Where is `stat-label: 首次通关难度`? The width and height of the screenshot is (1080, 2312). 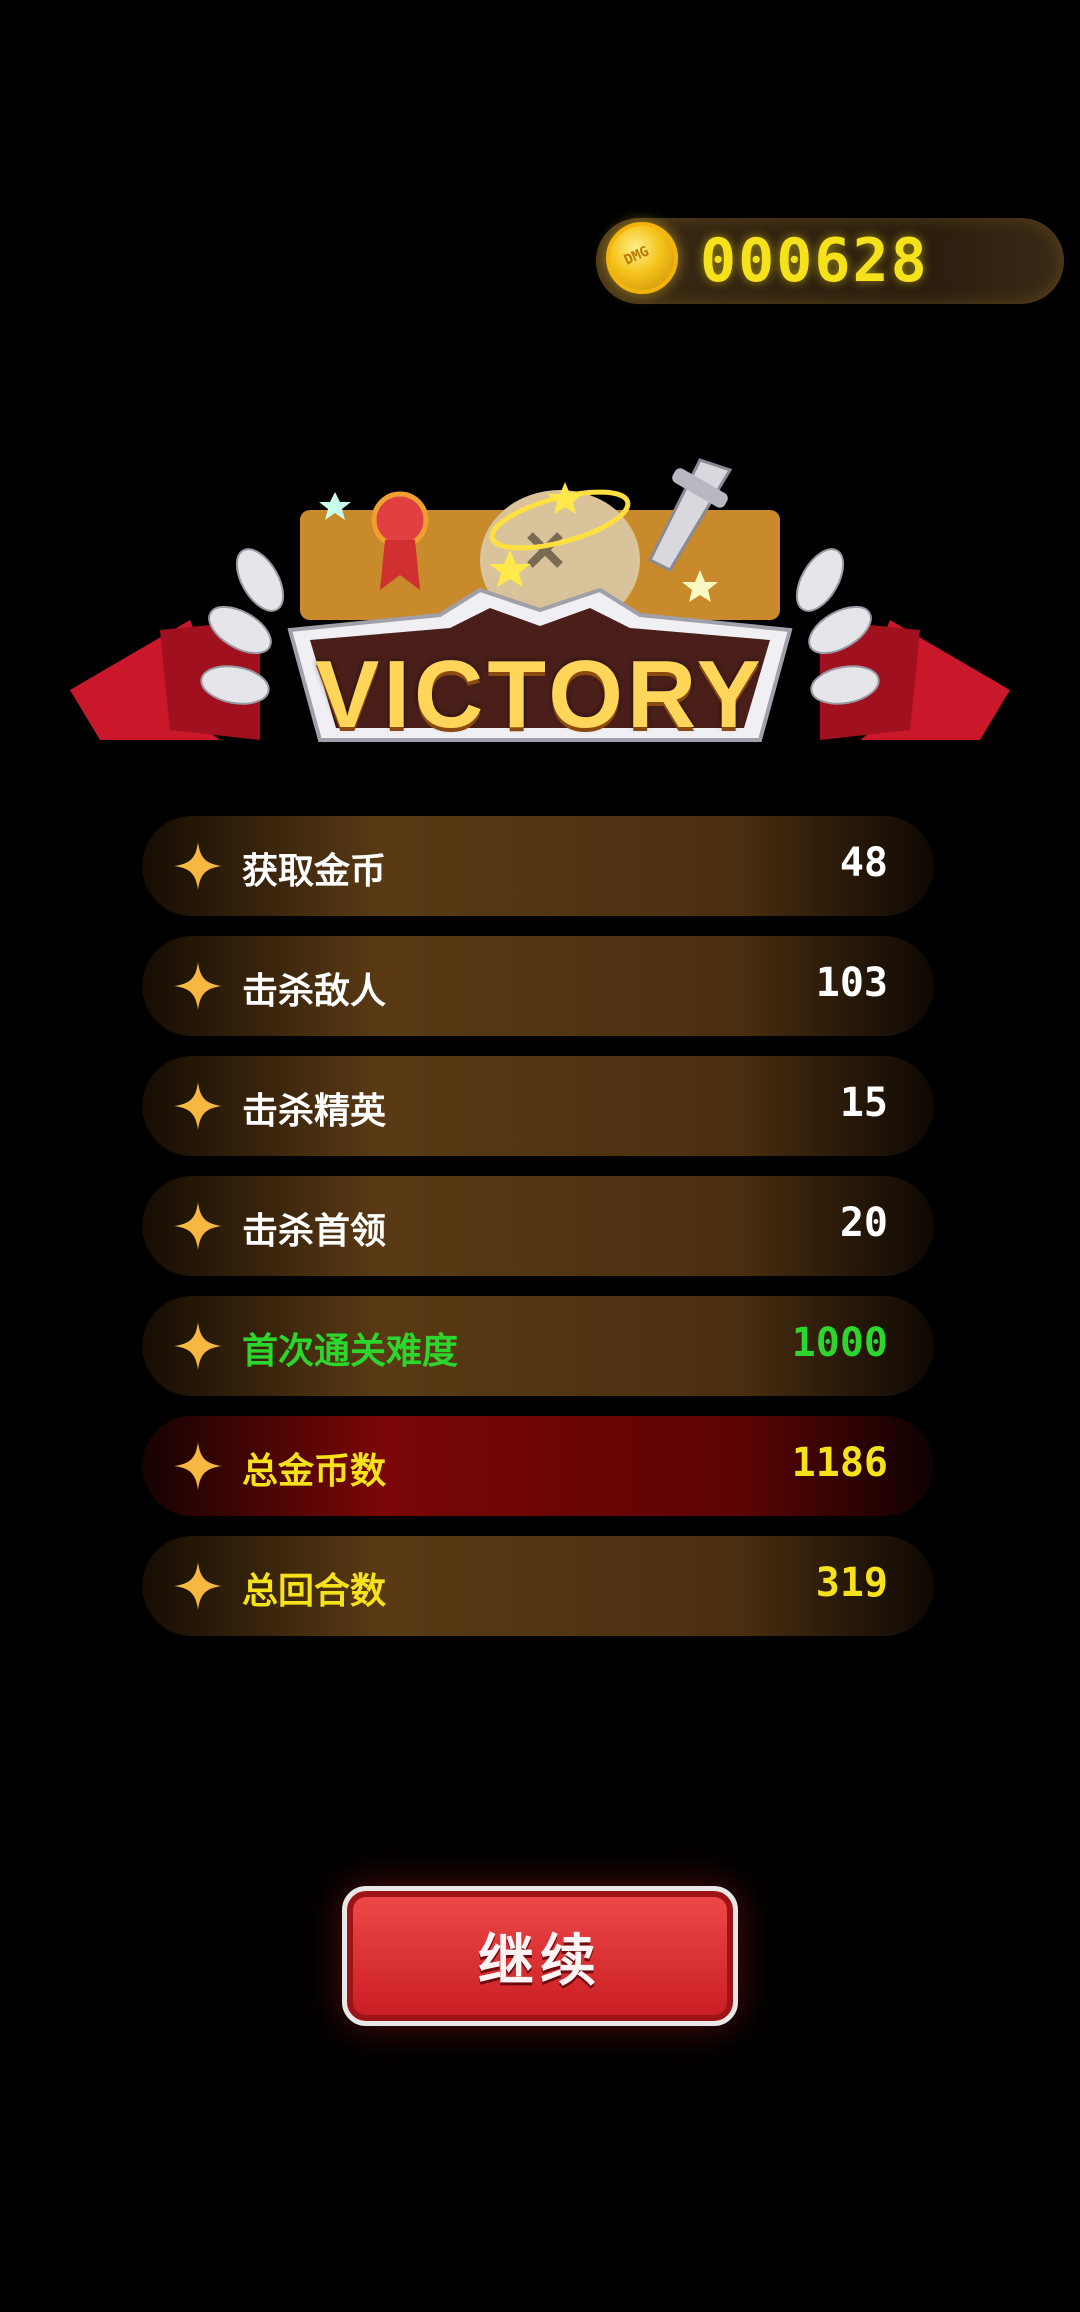 stat-label: 首次通关难度 is located at coordinates (350, 1351).